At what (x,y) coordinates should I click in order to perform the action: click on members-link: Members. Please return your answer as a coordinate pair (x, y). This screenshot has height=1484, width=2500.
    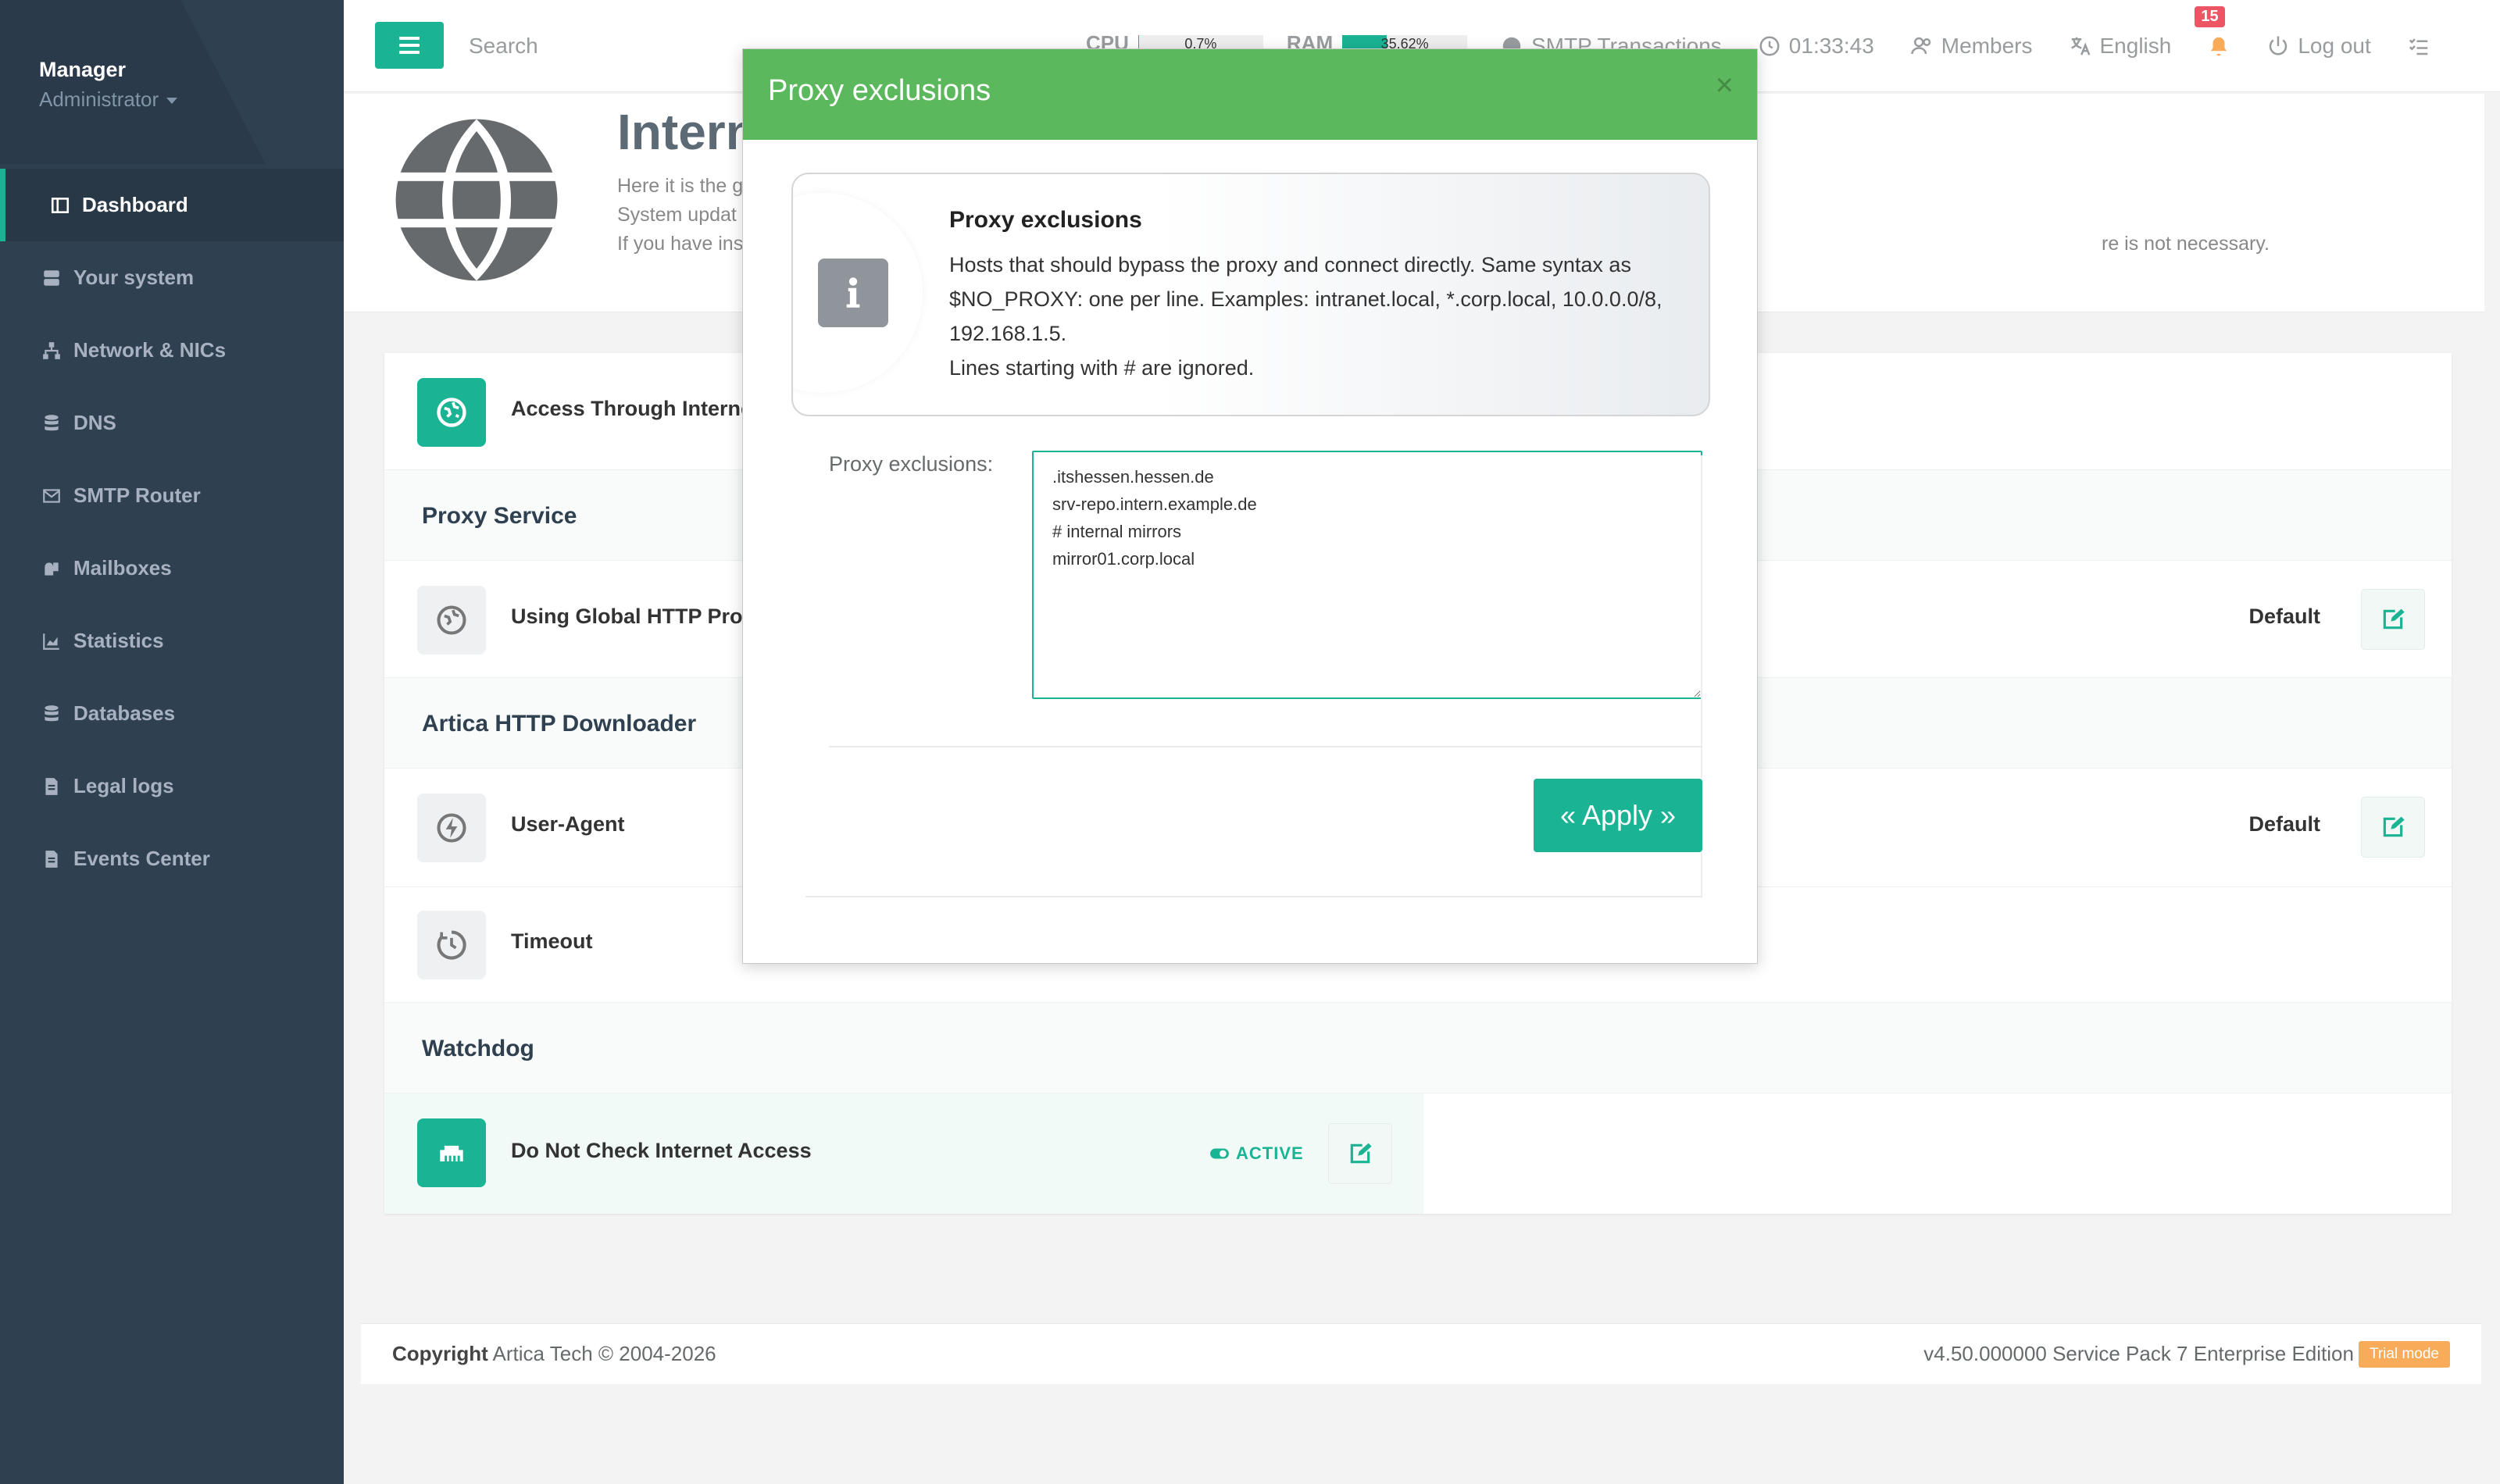
    Looking at the image, I should click on (1971, 46).